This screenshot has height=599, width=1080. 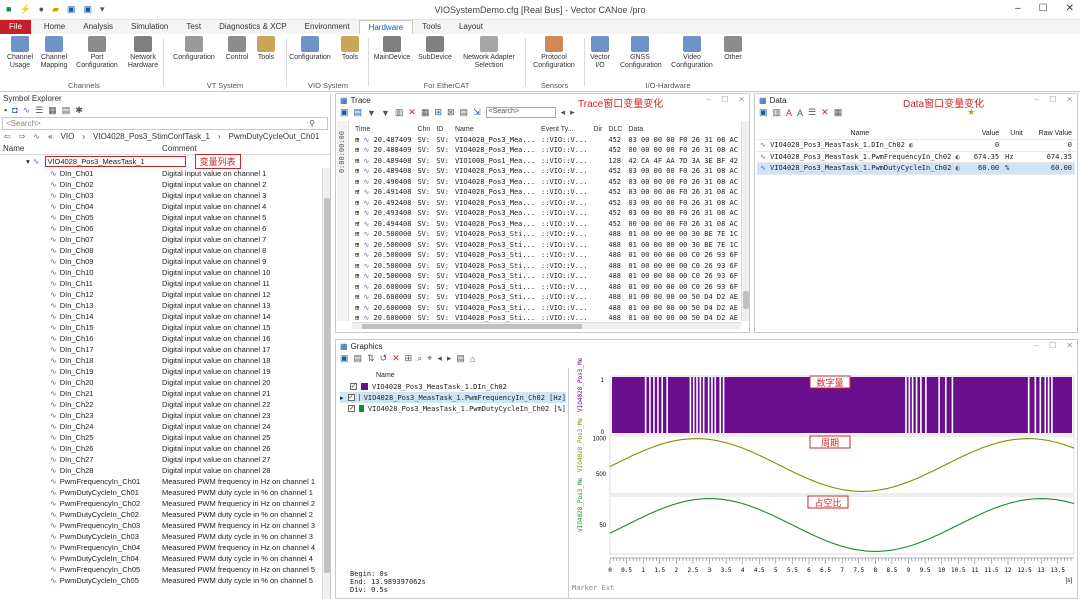 I want to click on breadcrumb-item: VIO4028_Pos3_StimConfTask_1, so click(x=151, y=137).